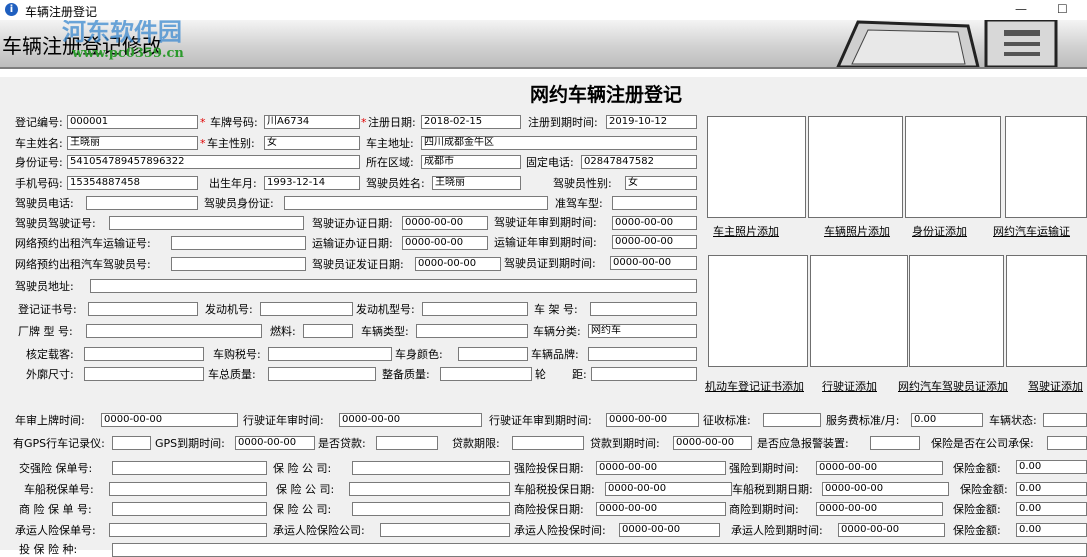  I want to click on owner-photo-box, so click(756, 167).